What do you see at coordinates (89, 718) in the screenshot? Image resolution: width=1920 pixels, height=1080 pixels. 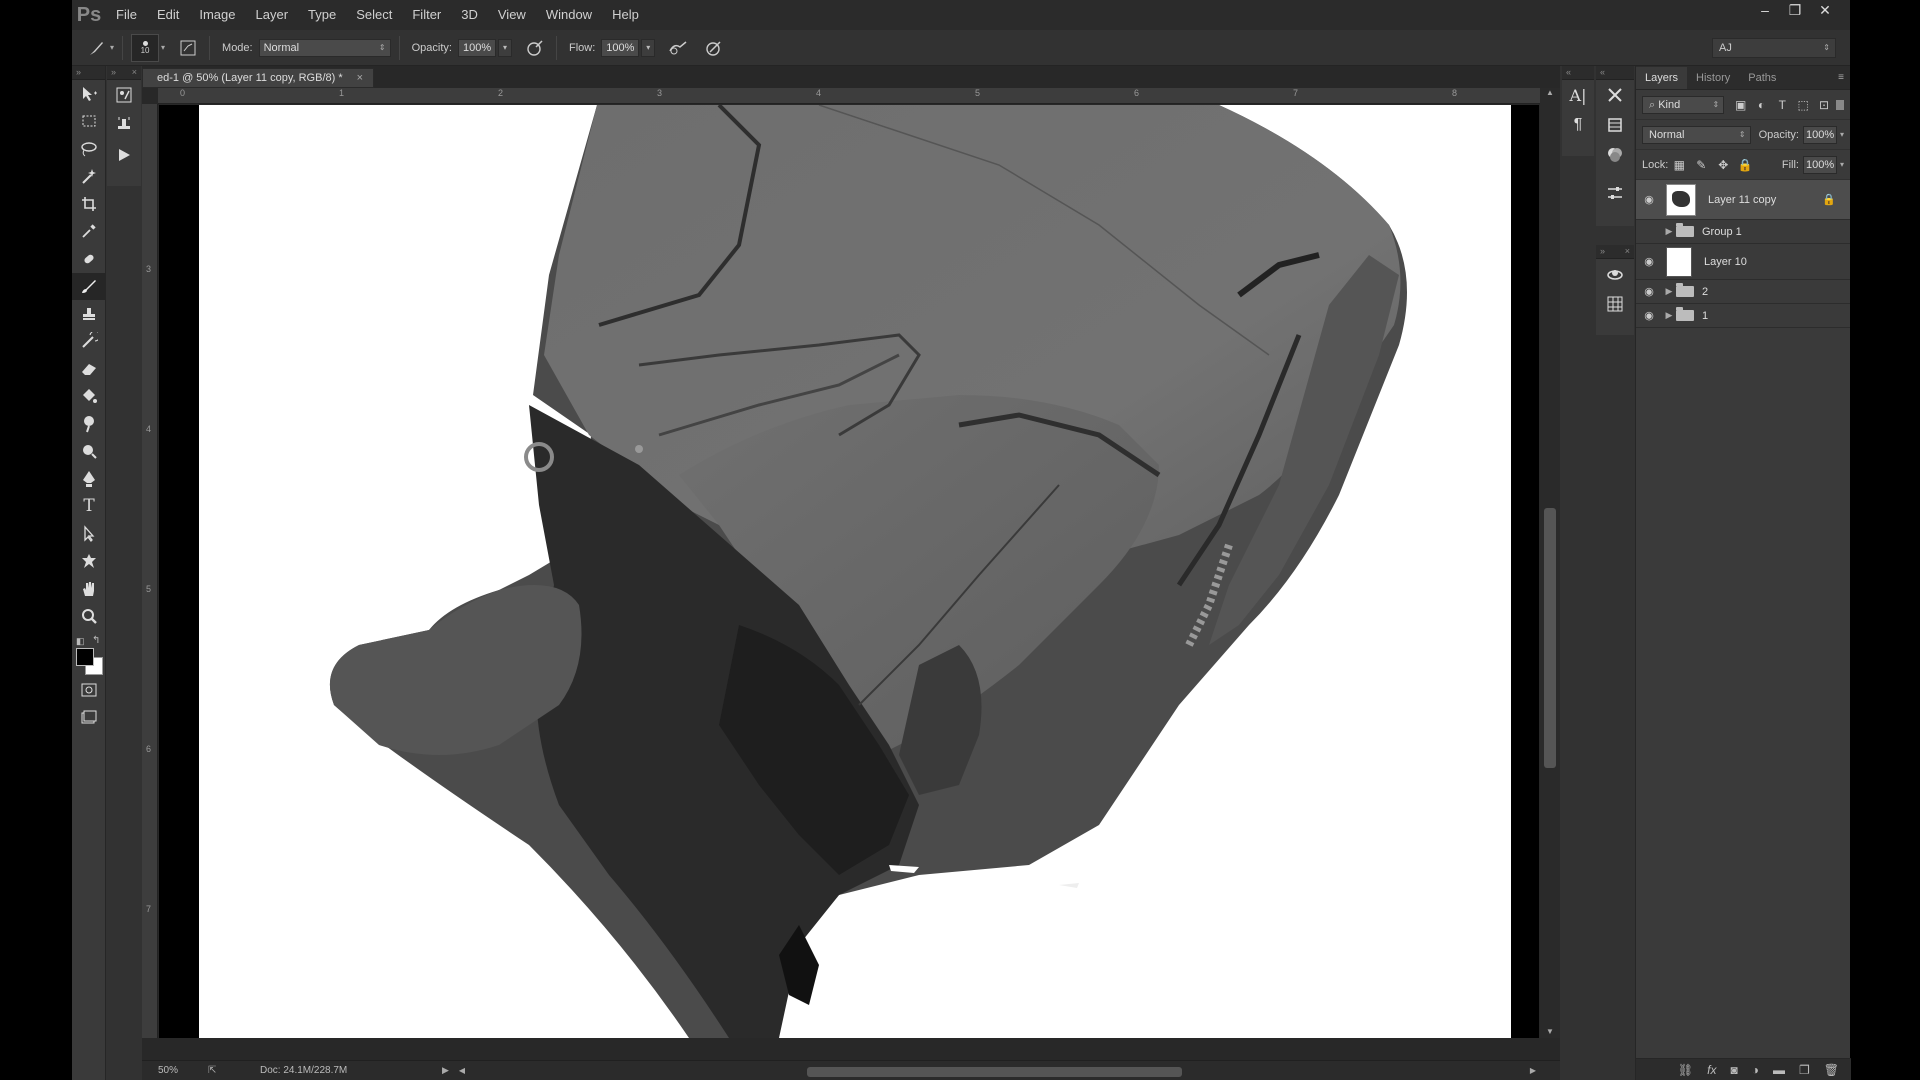 I see `screen-mode-icon` at bounding box center [89, 718].